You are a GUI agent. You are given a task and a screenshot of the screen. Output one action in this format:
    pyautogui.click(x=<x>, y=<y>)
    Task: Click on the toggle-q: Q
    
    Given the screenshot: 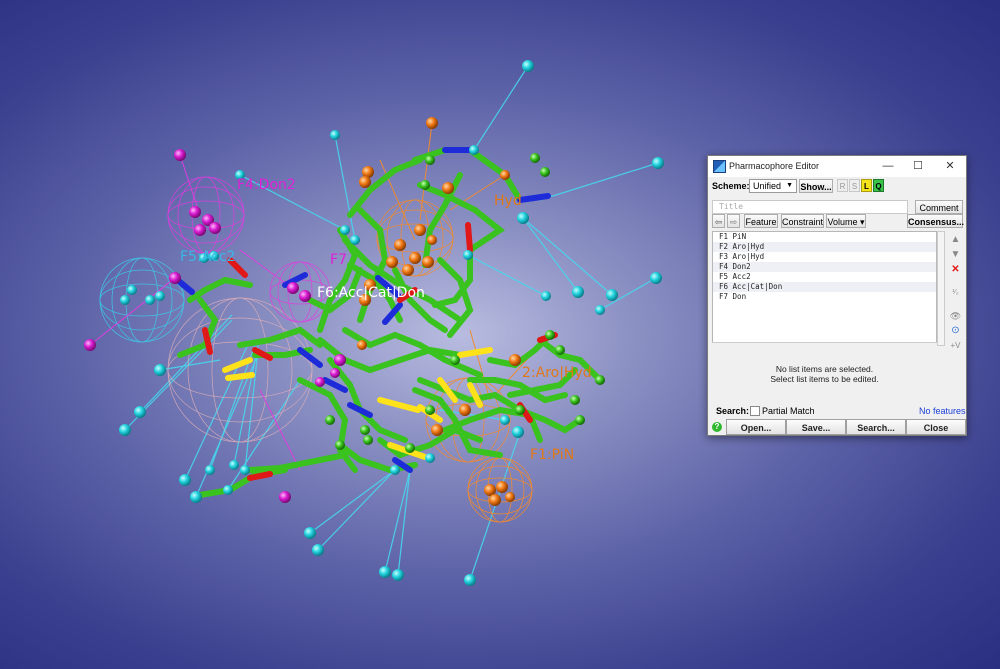 What is the action you would take?
    pyautogui.click(x=878, y=185)
    